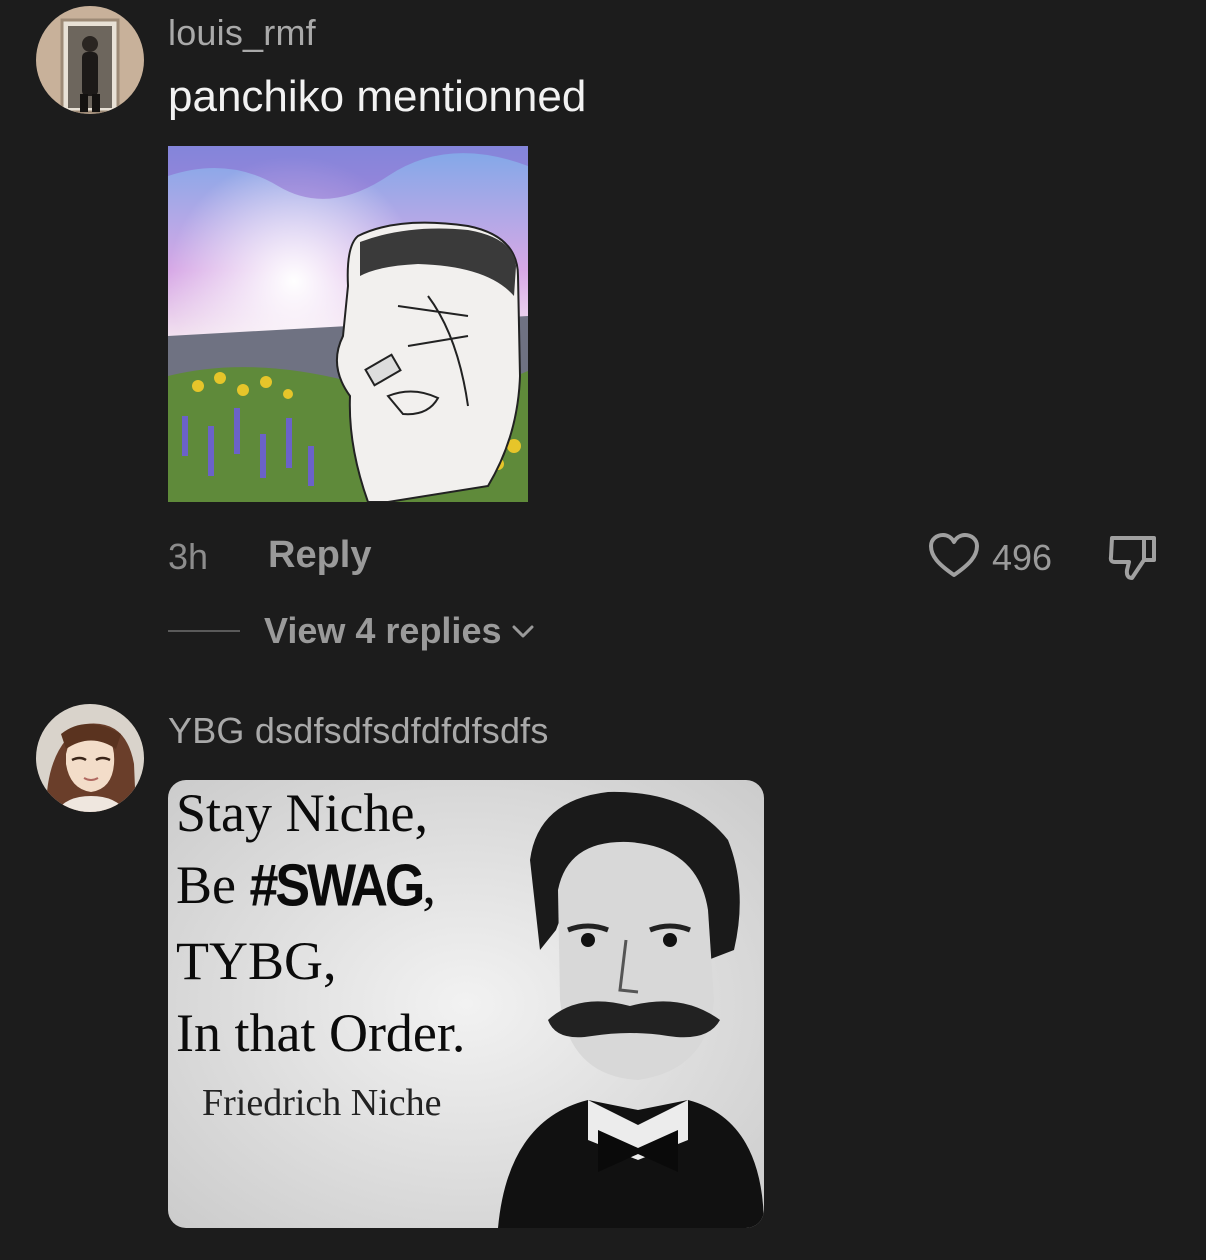 The width and height of the screenshot is (1206, 1260). Describe the element at coordinates (377, 96) in the screenshot. I see `comment-text: panchiko mentionned` at that location.